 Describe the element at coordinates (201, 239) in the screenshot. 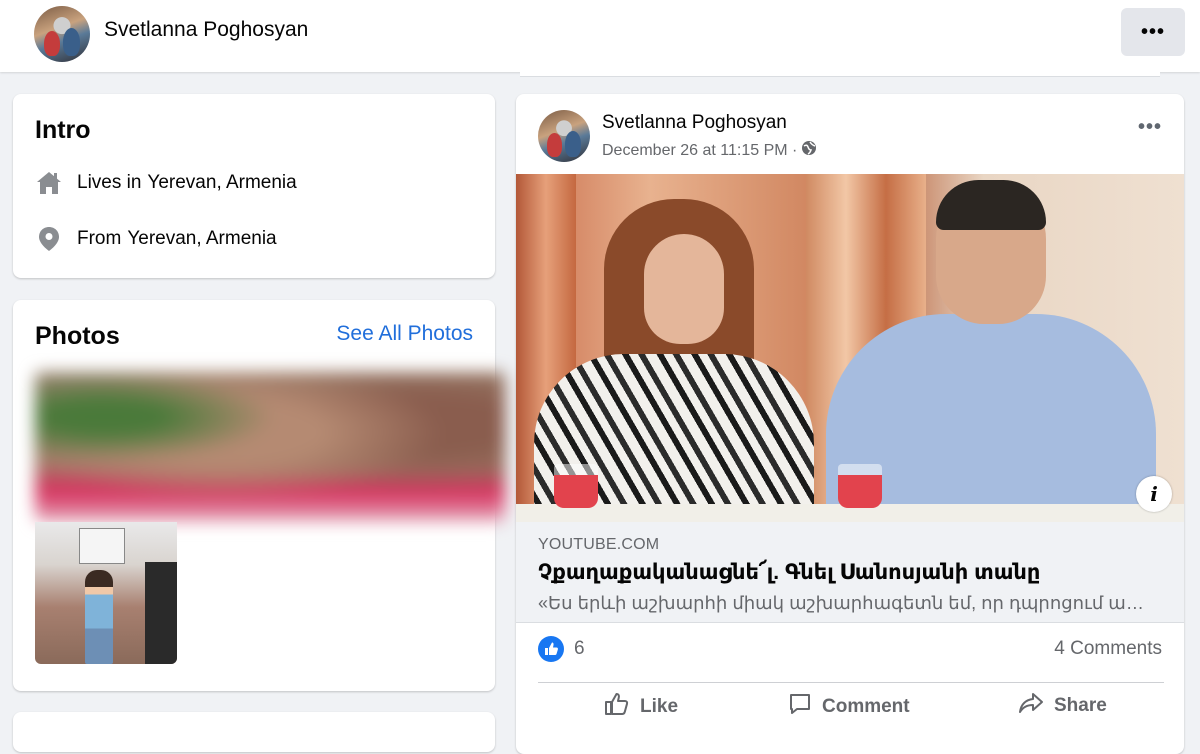

I see `intro-from-value: Yerevan, Armenia` at that location.